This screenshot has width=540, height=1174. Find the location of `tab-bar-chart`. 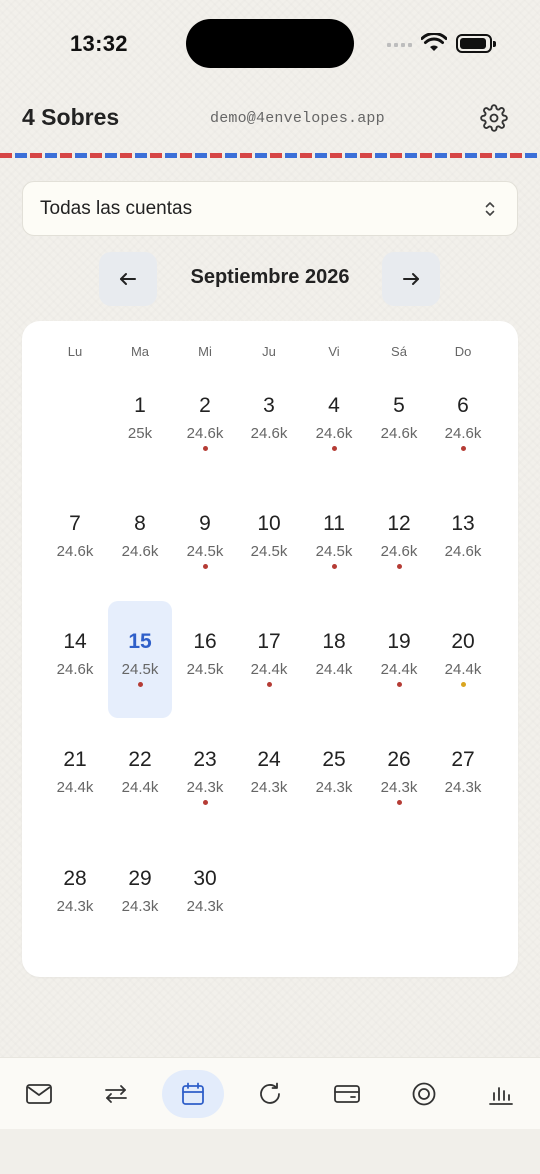

tab-bar-chart is located at coordinates (501, 1094).